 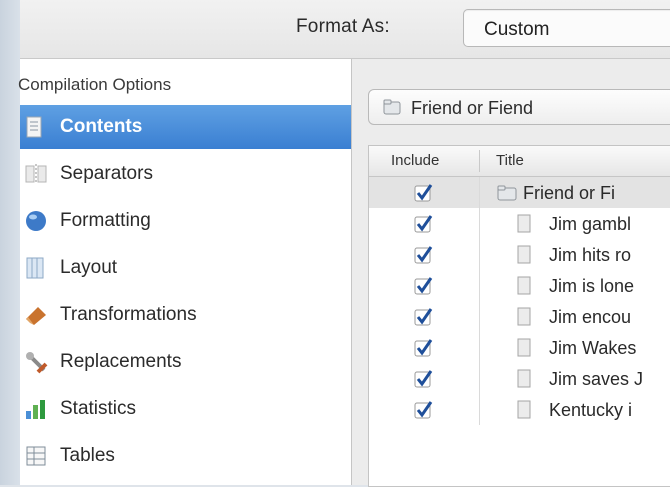 I want to click on table-header: Include Title, so click(x=519, y=161).